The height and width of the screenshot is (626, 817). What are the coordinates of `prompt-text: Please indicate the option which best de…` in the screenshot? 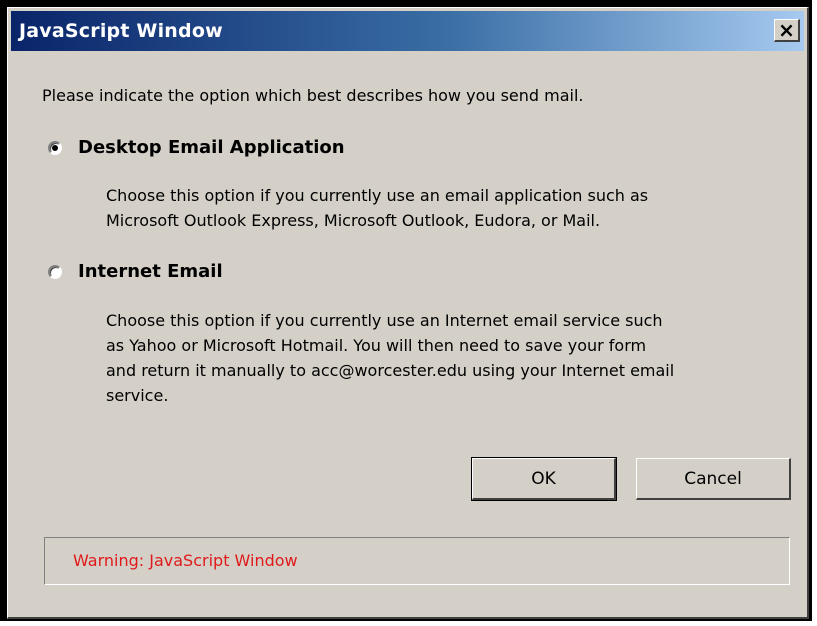 It's located at (313, 95).